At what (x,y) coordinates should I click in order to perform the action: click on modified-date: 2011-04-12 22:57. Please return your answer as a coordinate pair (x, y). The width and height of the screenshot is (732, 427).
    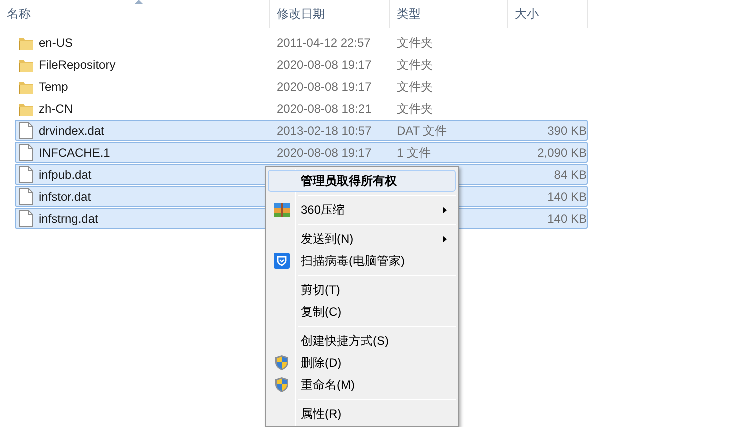
    Looking at the image, I should click on (324, 43).